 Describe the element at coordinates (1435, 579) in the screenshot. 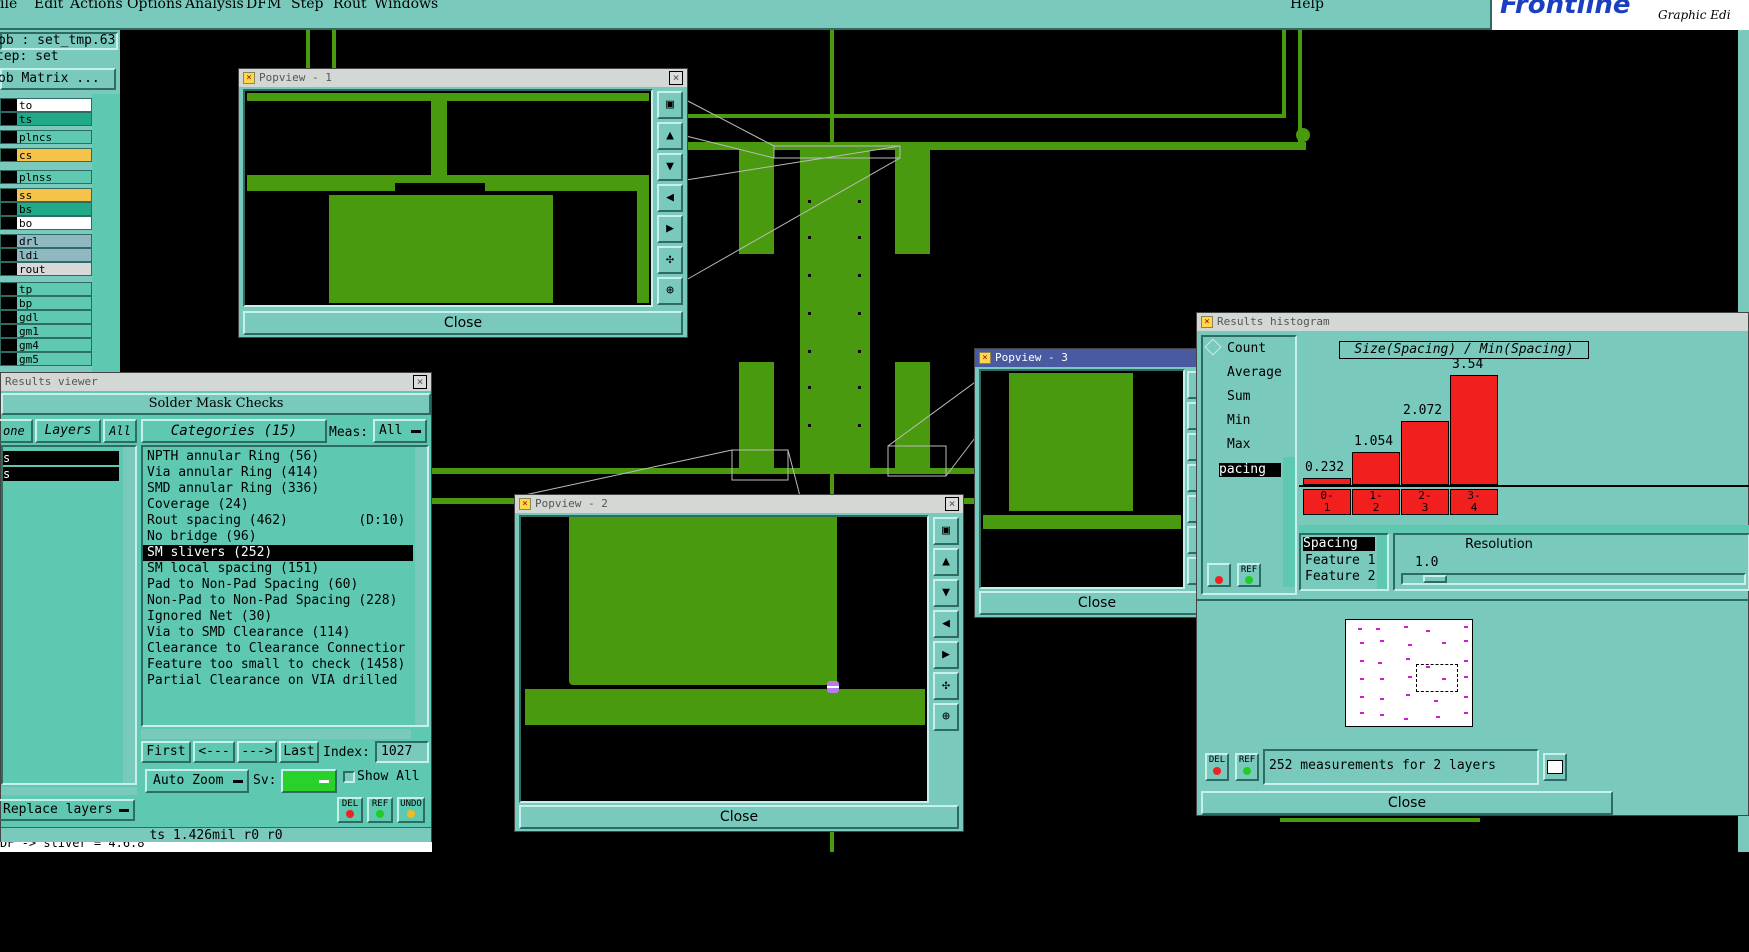

I see `slider-handle` at that location.